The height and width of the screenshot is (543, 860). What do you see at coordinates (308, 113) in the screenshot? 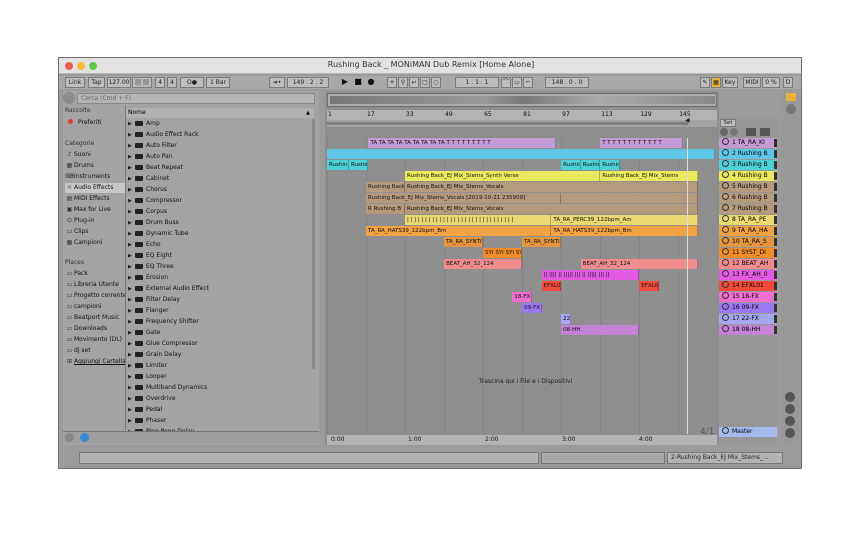
I see `sort-arrow-icon: ▲` at bounding box center [308, 113].